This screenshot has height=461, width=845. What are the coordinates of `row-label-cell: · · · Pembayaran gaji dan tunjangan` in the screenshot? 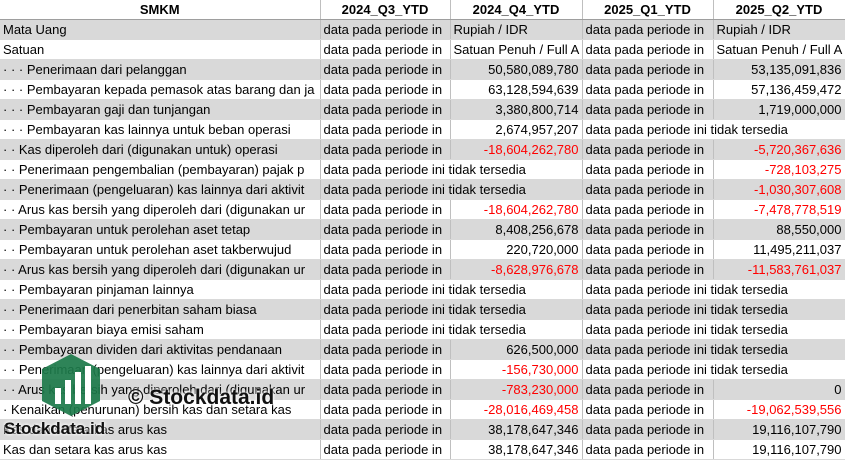 It's located at (160, 109).